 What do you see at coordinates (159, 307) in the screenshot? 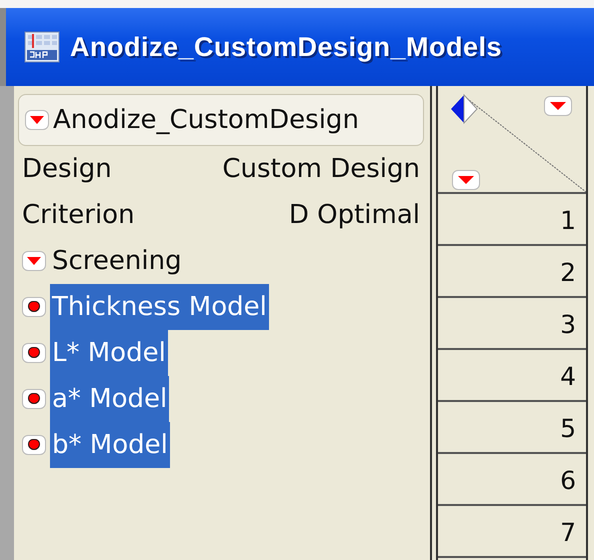
I see `outline-node: Thickness Model` at bounding box center [159, 307].